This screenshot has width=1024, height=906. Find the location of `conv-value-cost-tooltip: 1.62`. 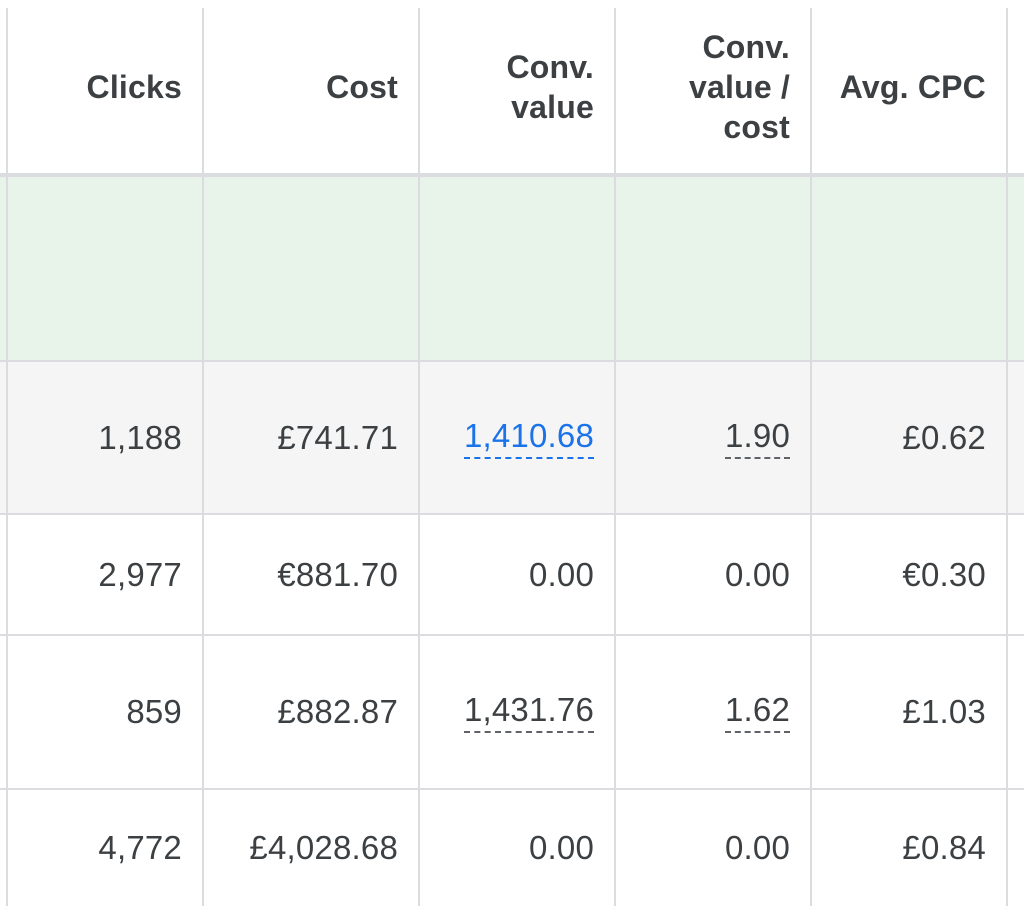

conv-value-cost-tooltip: 1.62 is located at coordinates (757, 712).